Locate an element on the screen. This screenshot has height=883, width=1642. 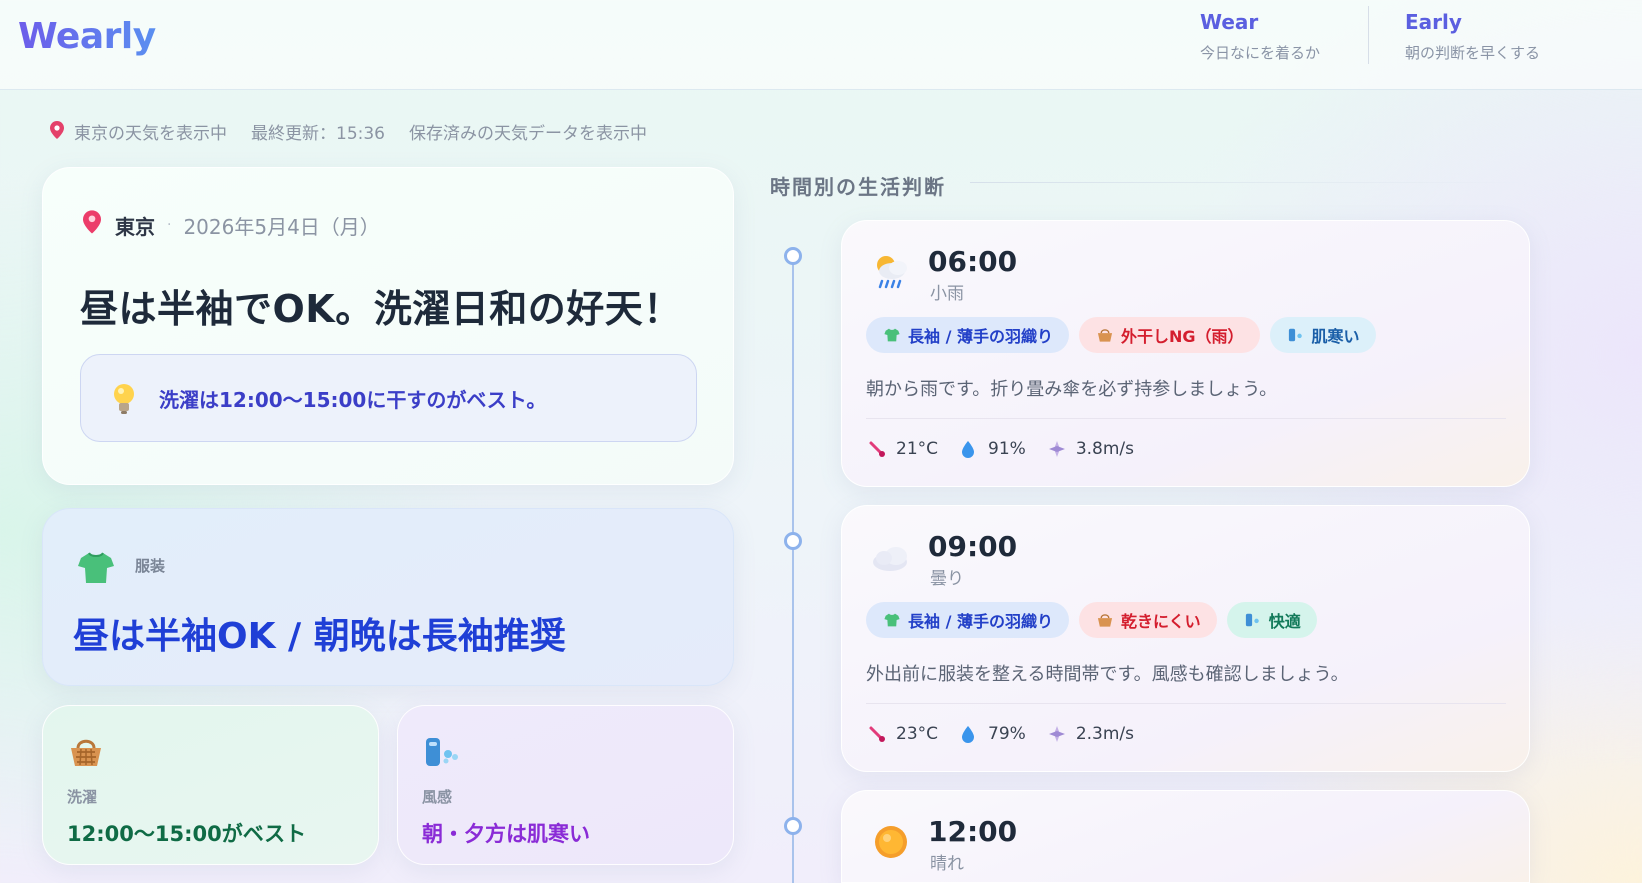
hour-description: 外出前に服装を整える時間帯です。風感も確認しましょう。 is located at coordinates (1107, 674).